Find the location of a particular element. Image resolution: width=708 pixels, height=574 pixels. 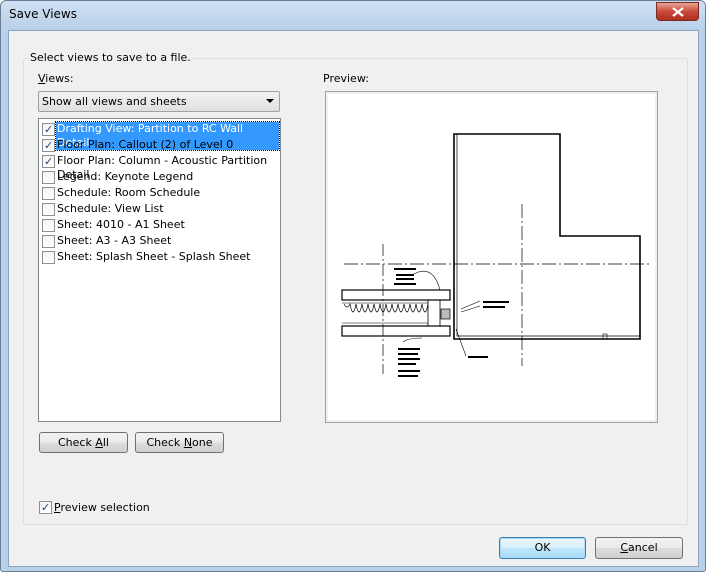

check-none-button: Check None is located at coordinates (179, 442).